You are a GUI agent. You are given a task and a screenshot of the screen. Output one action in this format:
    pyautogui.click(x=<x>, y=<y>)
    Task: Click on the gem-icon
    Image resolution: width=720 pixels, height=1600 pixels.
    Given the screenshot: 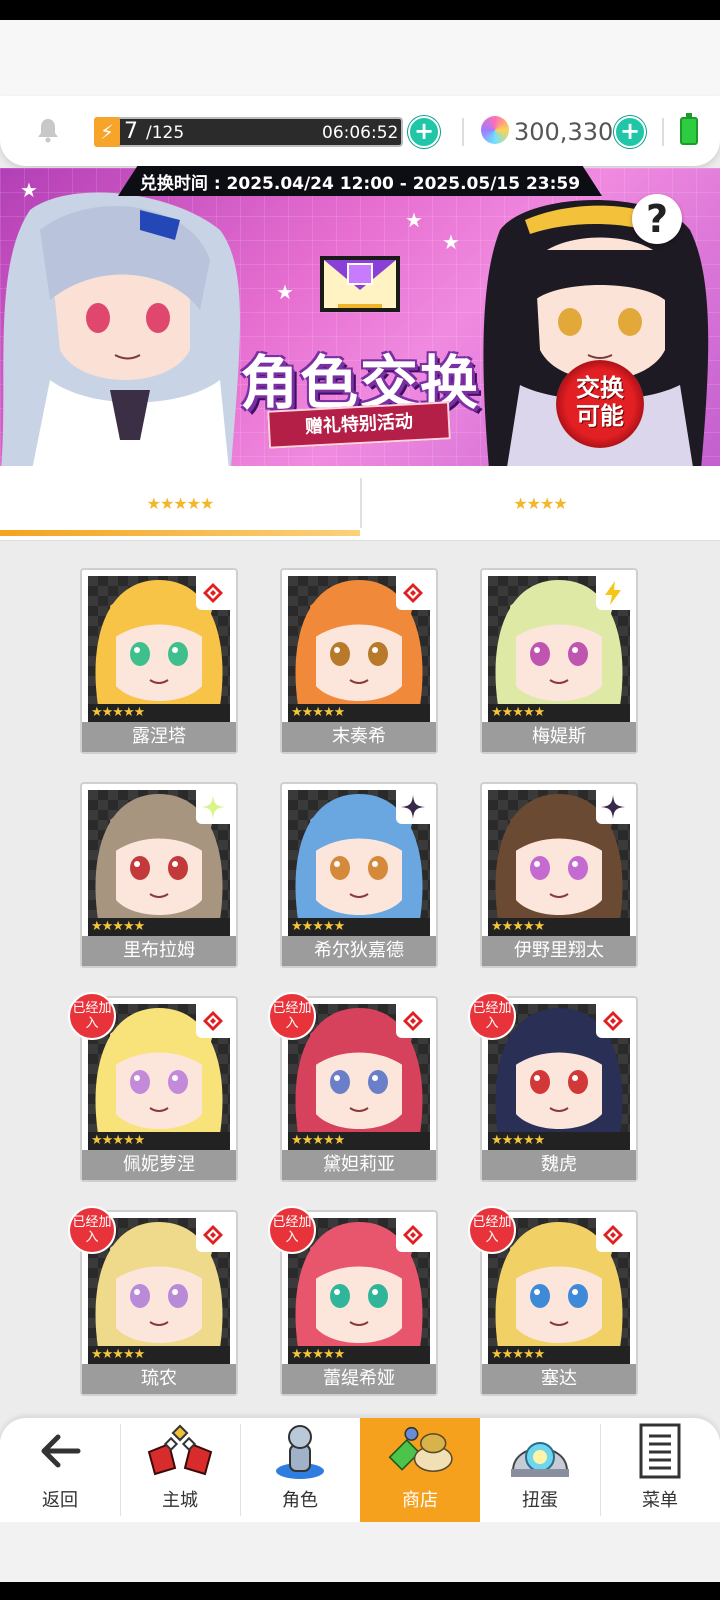 What is the action you would take?
    pyautogui.click(x=495, y=130)
    